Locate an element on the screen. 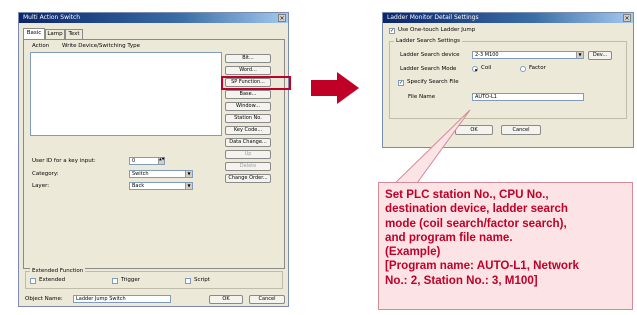  callout-line: No.: 2, Station No.: 3, M100] is located at coordinates (461, 280).